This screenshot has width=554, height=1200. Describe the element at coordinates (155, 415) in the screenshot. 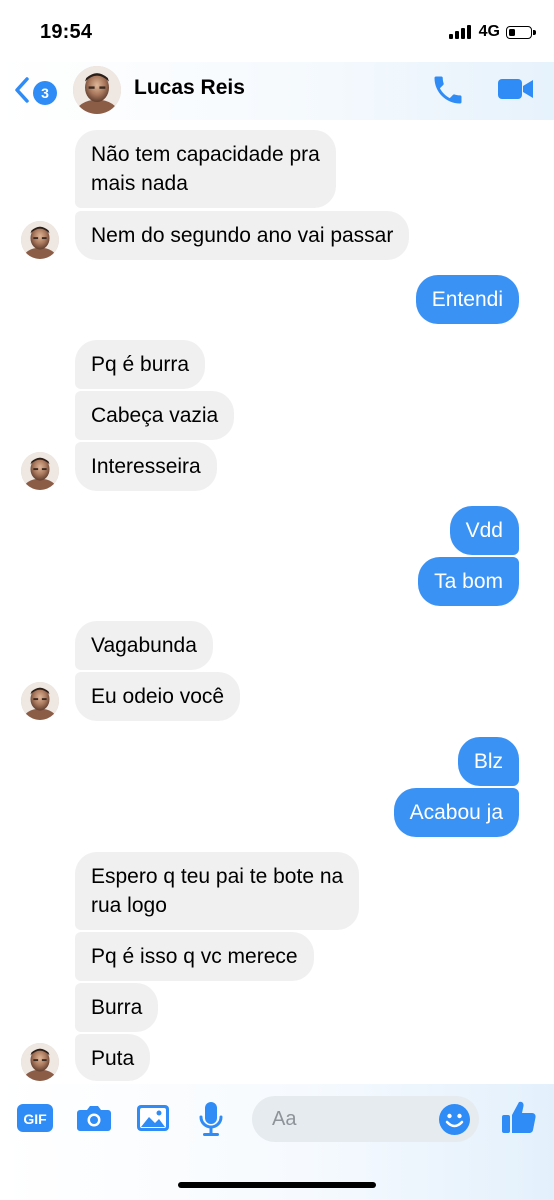

I see `message-bubble-incoming: Cabeça vazia` at that location.